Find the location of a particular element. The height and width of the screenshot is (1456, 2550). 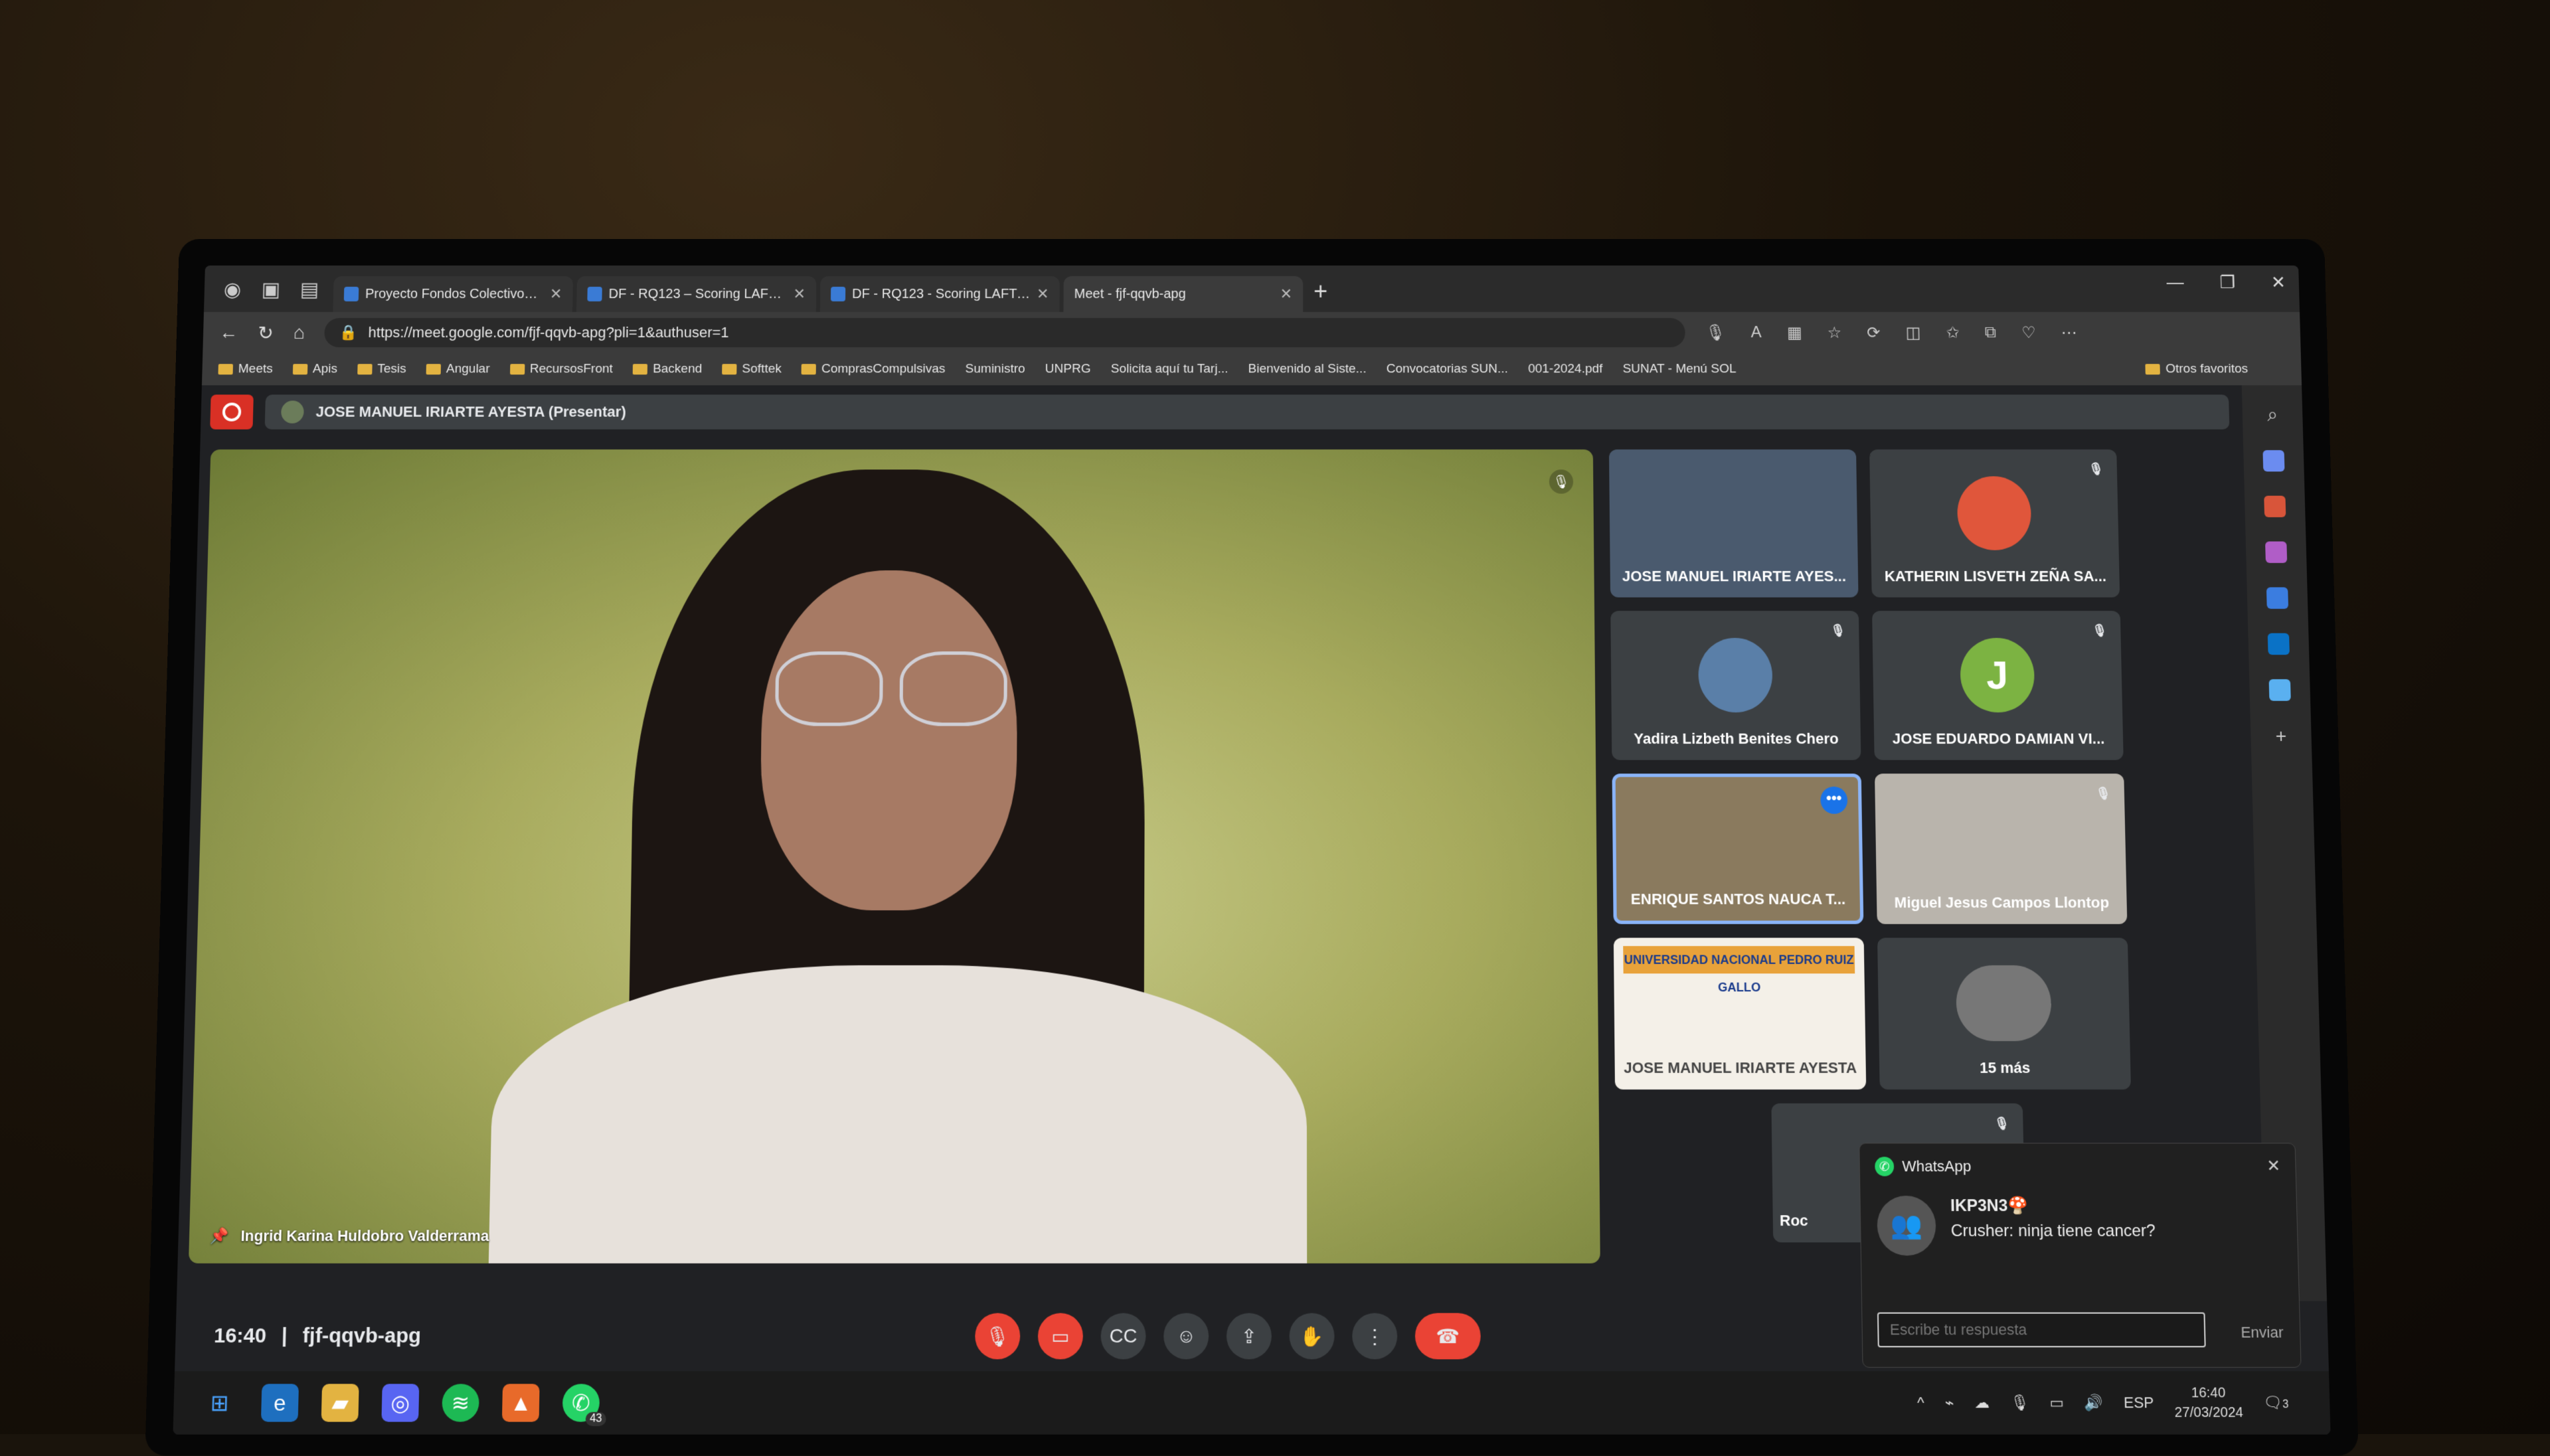

edge-icon: e is located at coordinates (279, 1403).